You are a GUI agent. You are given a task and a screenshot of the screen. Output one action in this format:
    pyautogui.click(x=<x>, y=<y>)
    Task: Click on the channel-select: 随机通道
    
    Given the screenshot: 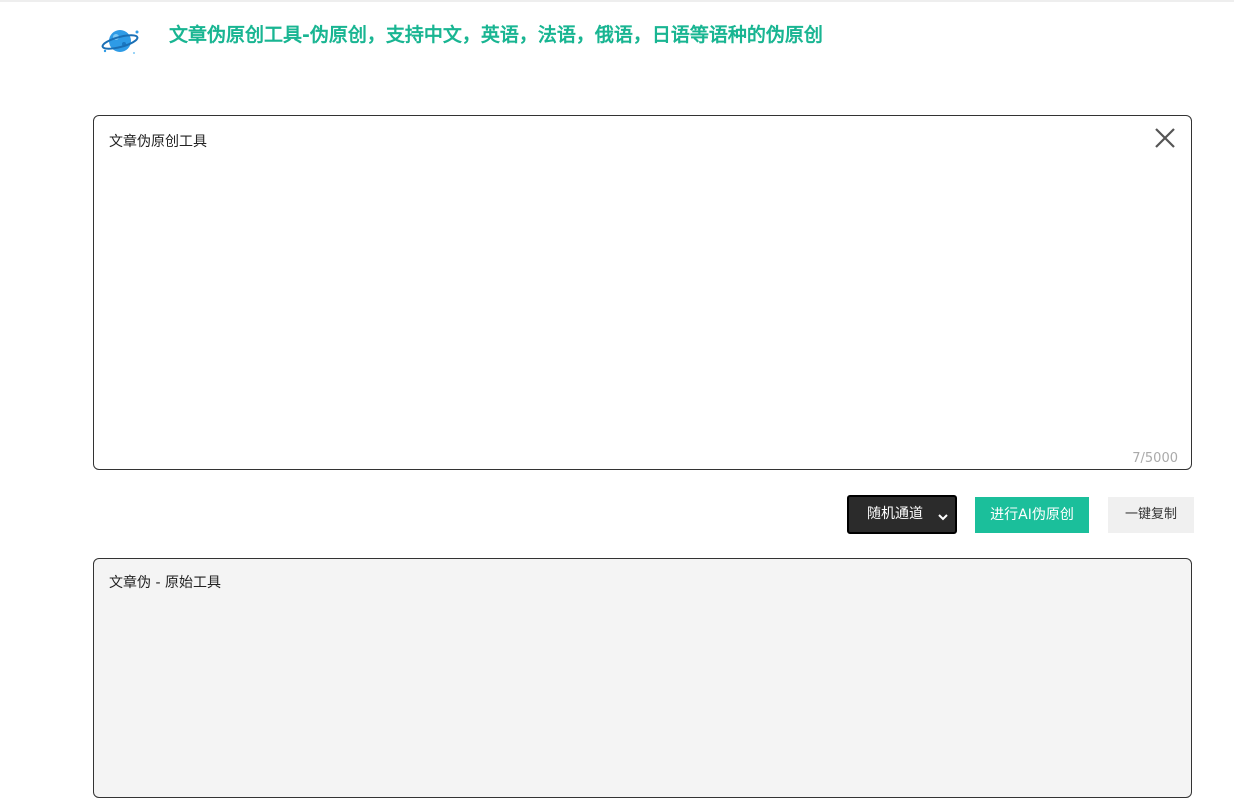 What is the action you would take?
    pyautogui.click(x=902, y=514)
    